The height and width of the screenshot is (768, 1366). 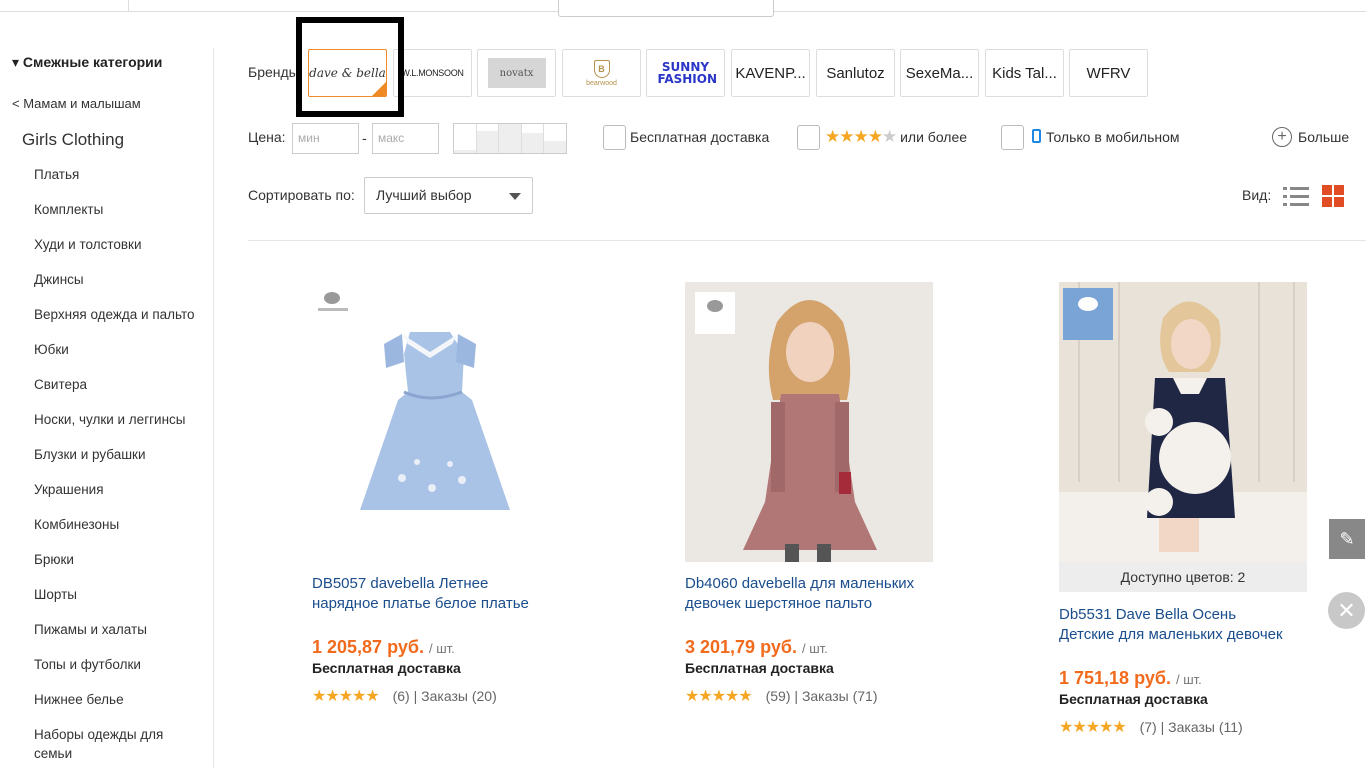 I want to click on grid-view-icon, so click(x=1333, y=196).